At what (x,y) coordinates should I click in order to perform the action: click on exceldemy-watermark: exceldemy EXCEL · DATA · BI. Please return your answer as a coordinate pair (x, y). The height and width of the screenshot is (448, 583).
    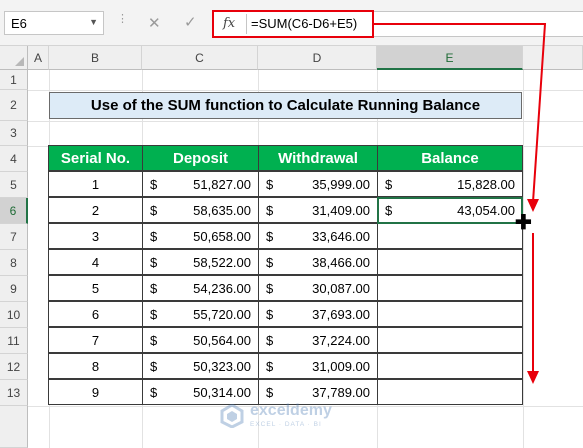
    Looking at the image, I should click on (295, 420).